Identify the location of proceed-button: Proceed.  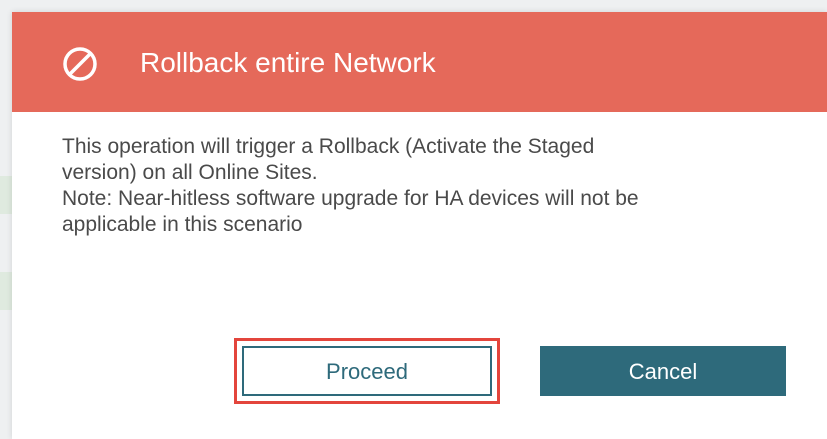
(367, 371).